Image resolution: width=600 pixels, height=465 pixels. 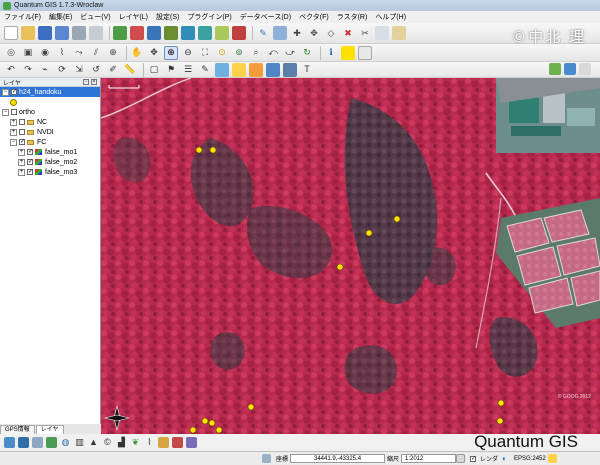 I want to click on offset-curve-icon: ⤳, so click(x=79, y=53).